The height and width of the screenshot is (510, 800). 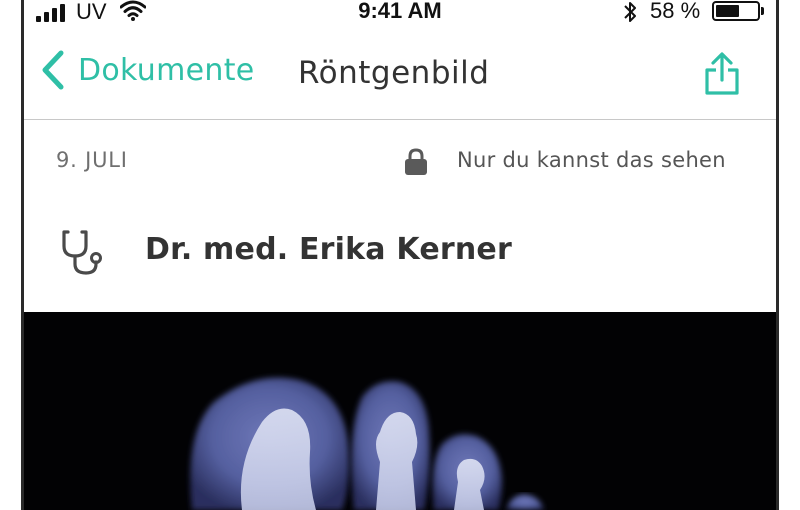 What do you see at coordinates (367, 443) in the screenshot?
I see `x-ray-drawing` at bounding box center [367, 443].